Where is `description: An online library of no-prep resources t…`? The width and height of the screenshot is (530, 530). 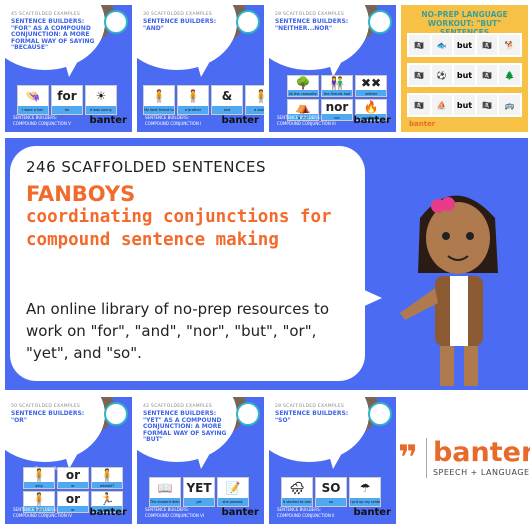
description: An online library of no-prep resources t… is located at coordinates (178, 331).